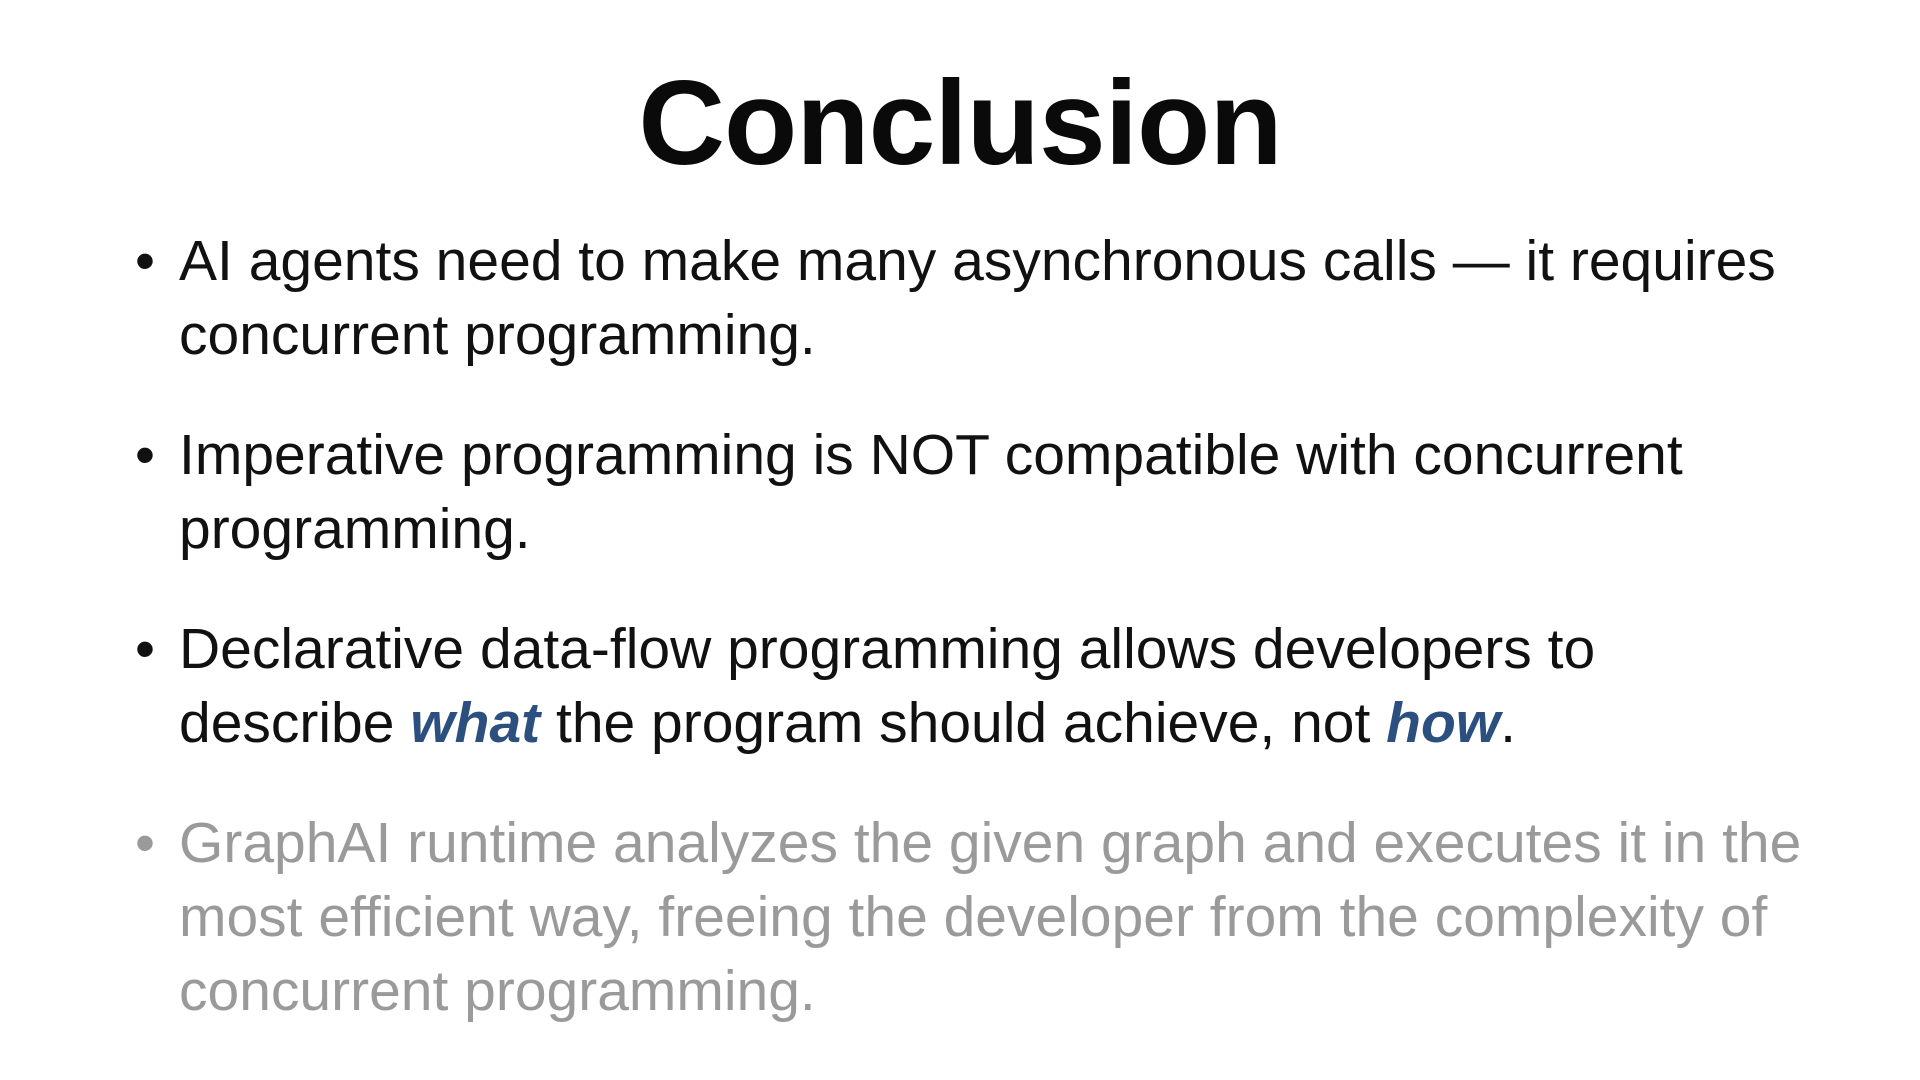 This screenshot has height=1080, width=1920. What do you see at coordinates (963, 723) in the screenshot?
I see `bullet-text-part: the program should achieve, not` at bounding box center [963, 723].